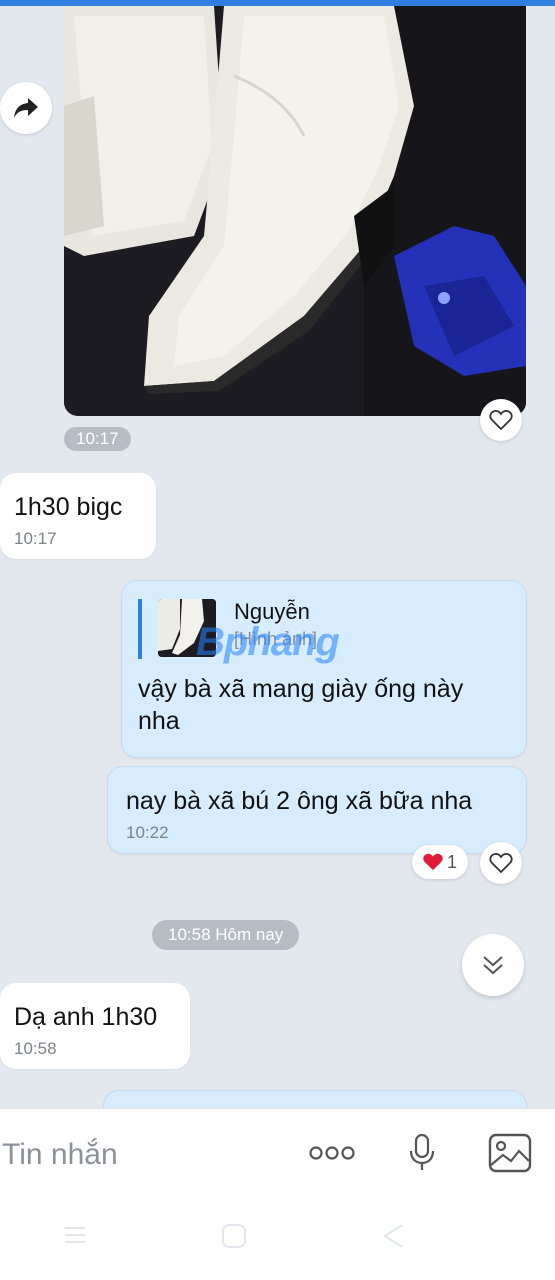 This screenshot has width=555, height=1280. I want to click on forward-icon, so click(26, 108).